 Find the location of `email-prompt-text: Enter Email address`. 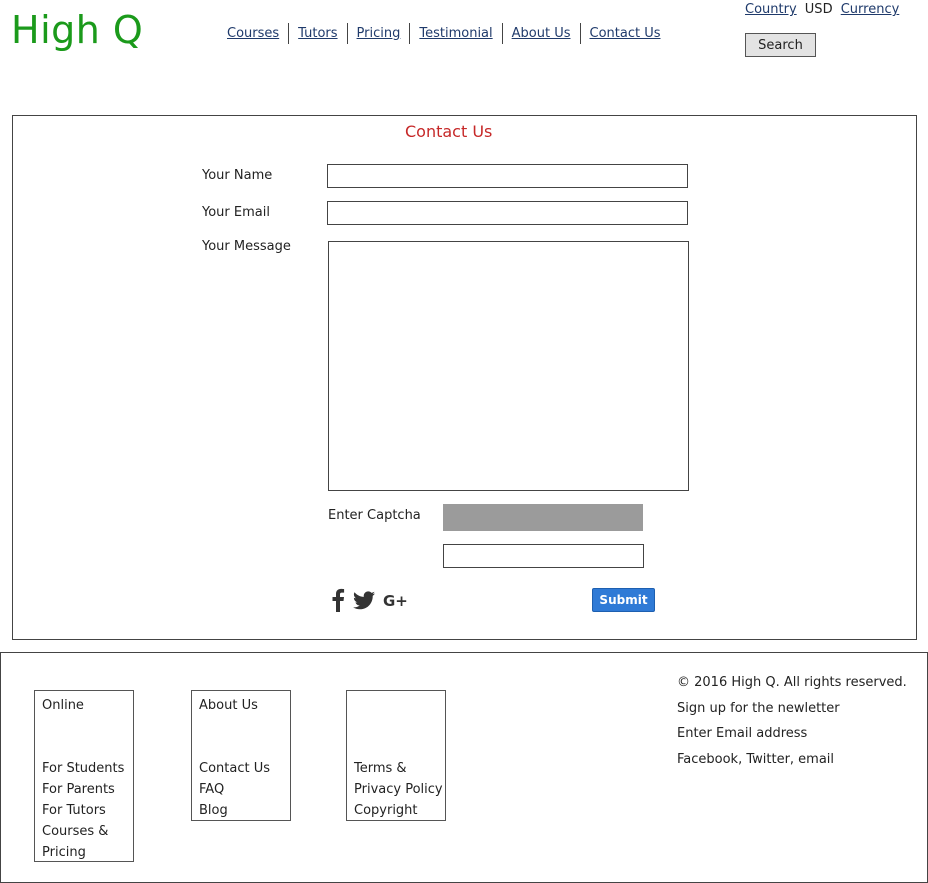

email-prompt-text: Enter Email address is located at coordinates (792, 734).